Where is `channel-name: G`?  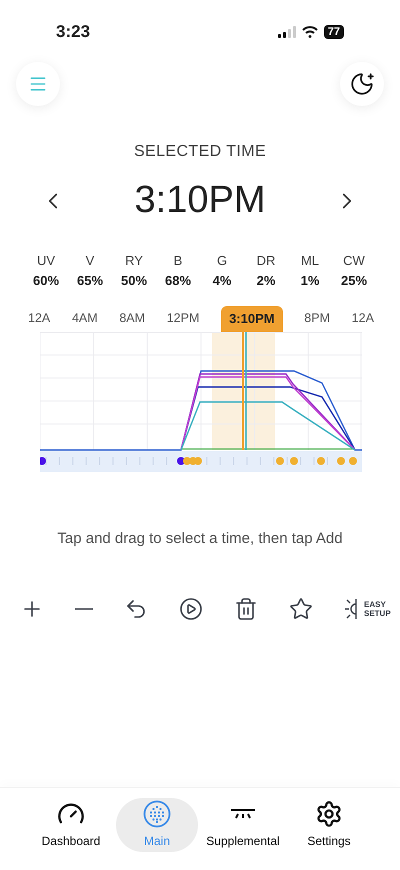
channel-name: G is located at coordinates (222, 261).